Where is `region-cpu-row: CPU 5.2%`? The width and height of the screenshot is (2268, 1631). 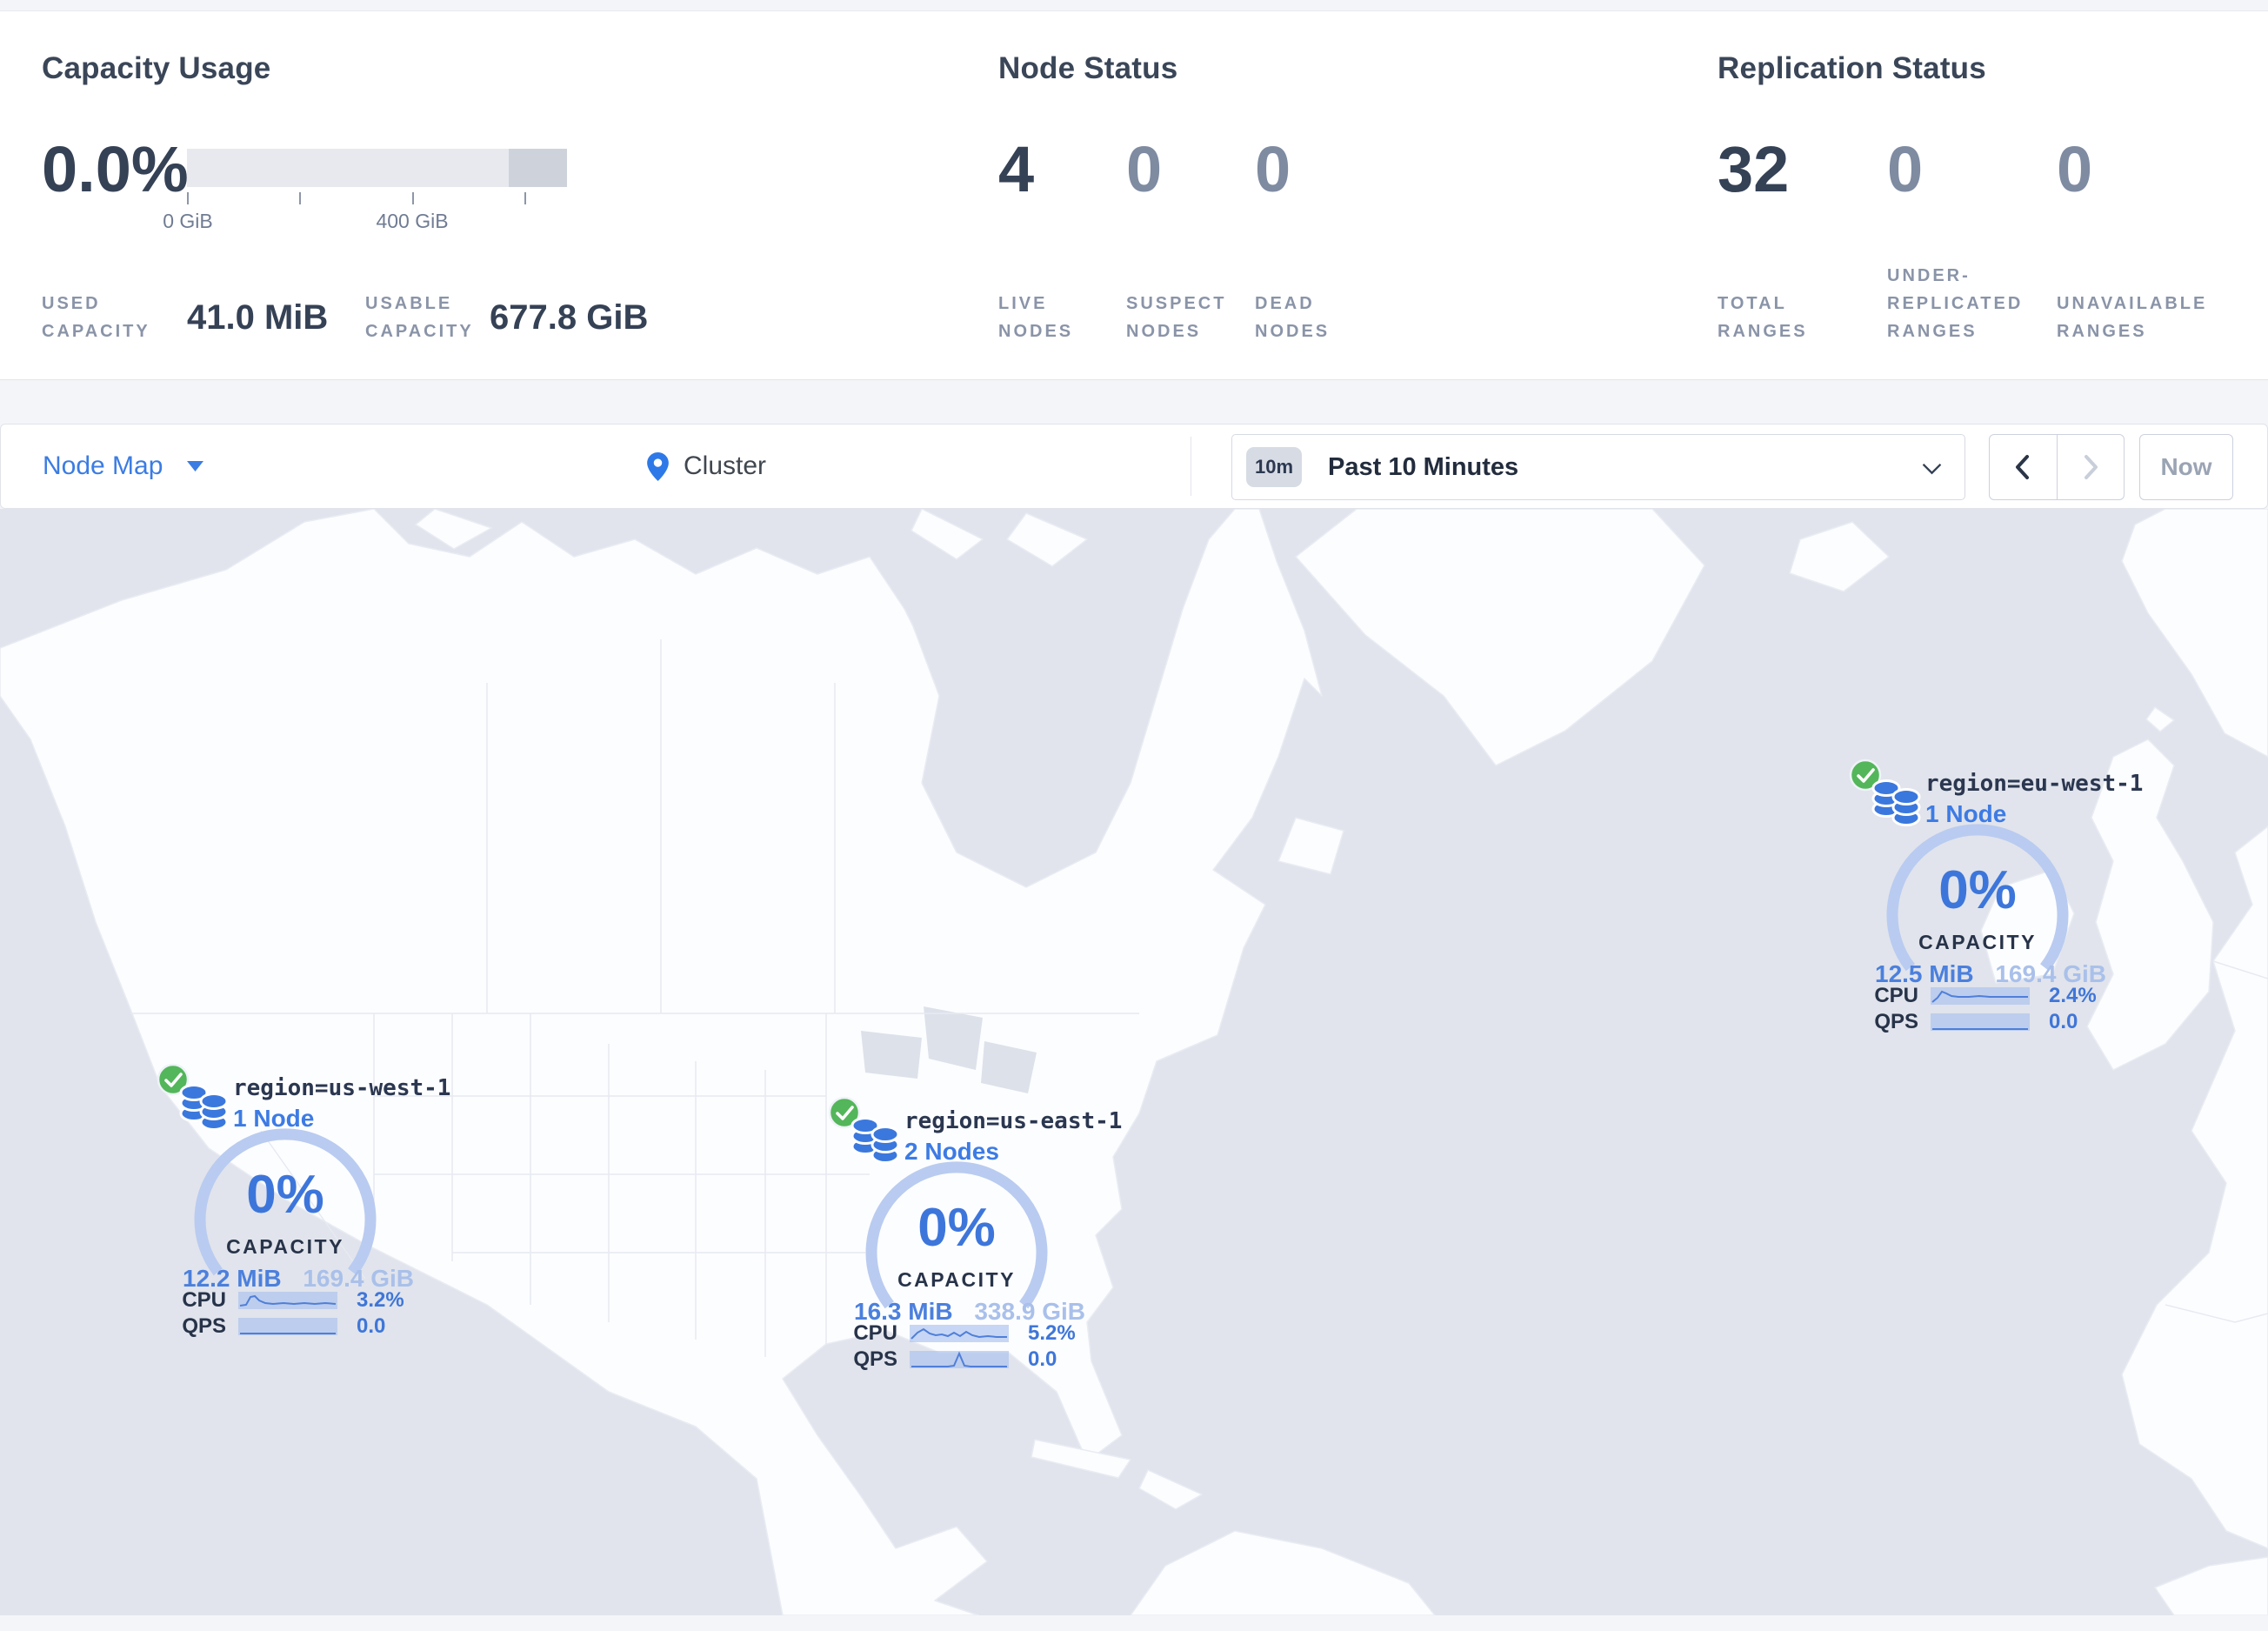
region-cpu-row: CPU 5.2% is located at coordinates (958, 1333).